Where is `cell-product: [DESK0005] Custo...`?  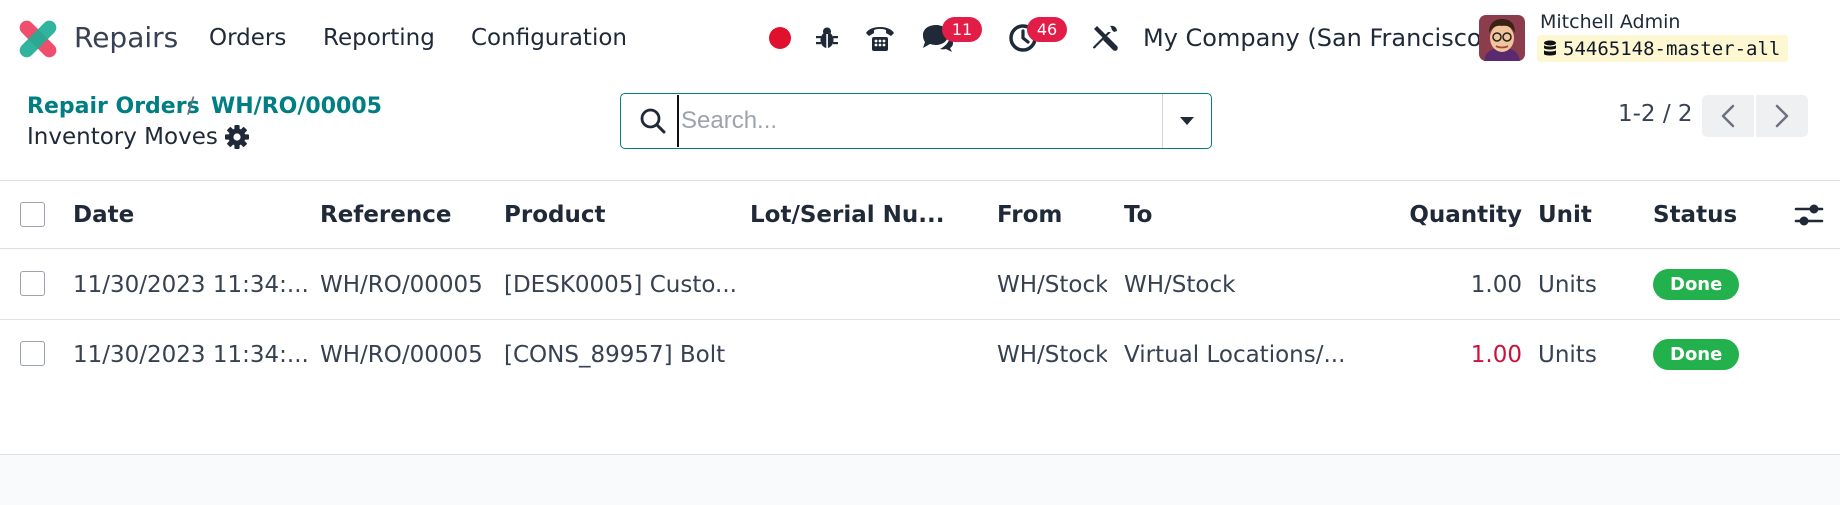 cell-product: [DESK0005] Custo... is located at coordinates (620, 284).